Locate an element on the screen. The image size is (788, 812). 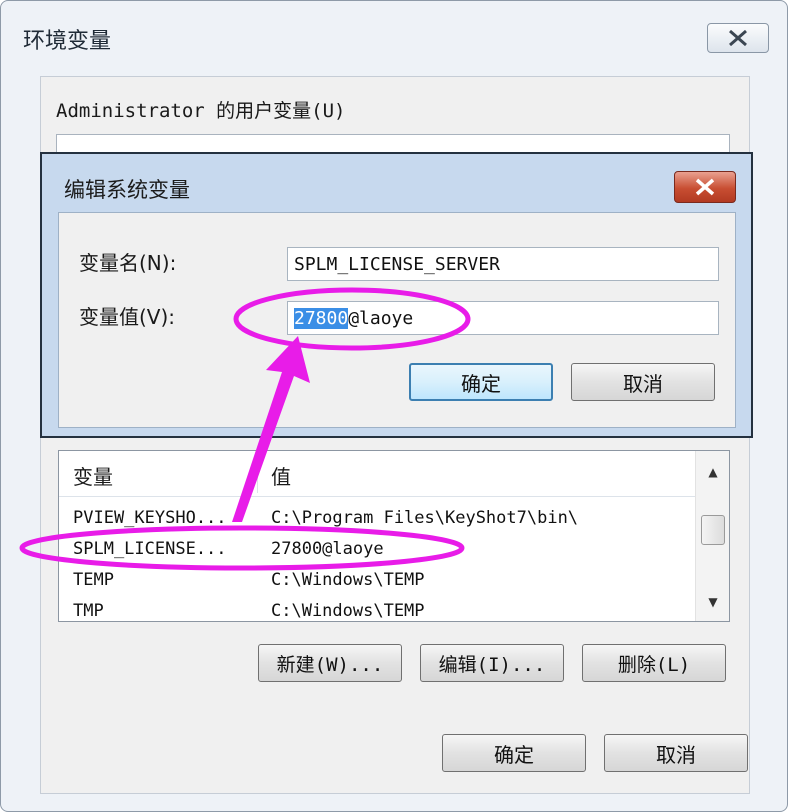
dialog-title: 编辑系统变量 is located at coordinates (127, 190).